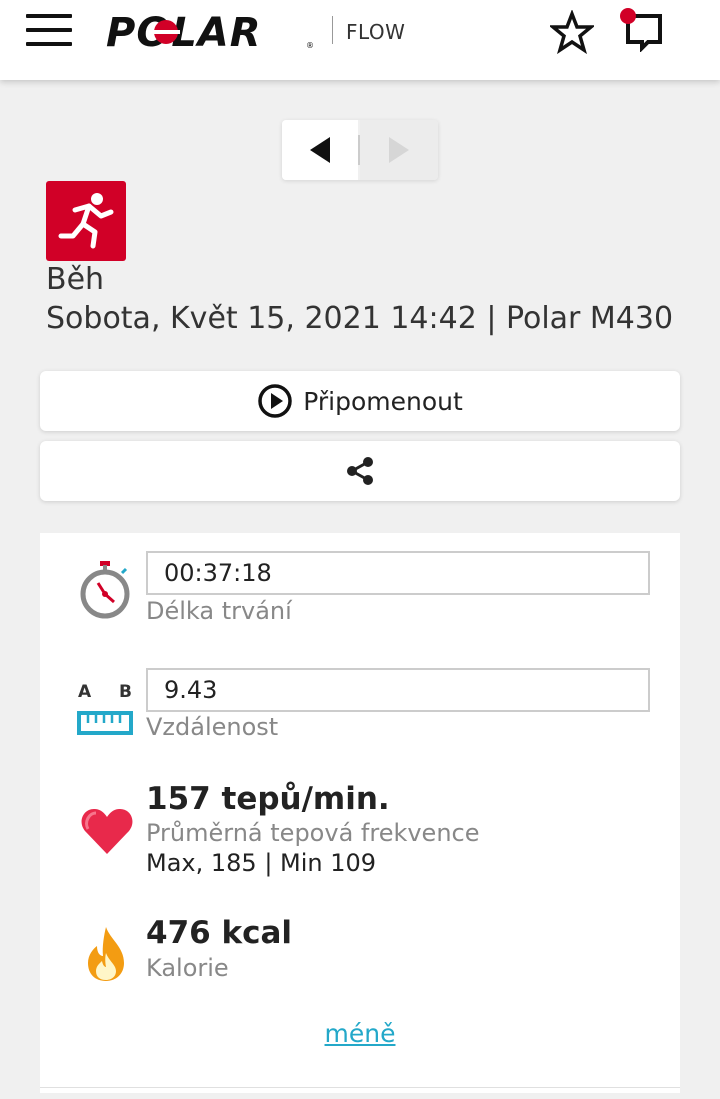 This screenshot has height=1099, width=720. I want to click on play-circle-icon, so click(275, 401).